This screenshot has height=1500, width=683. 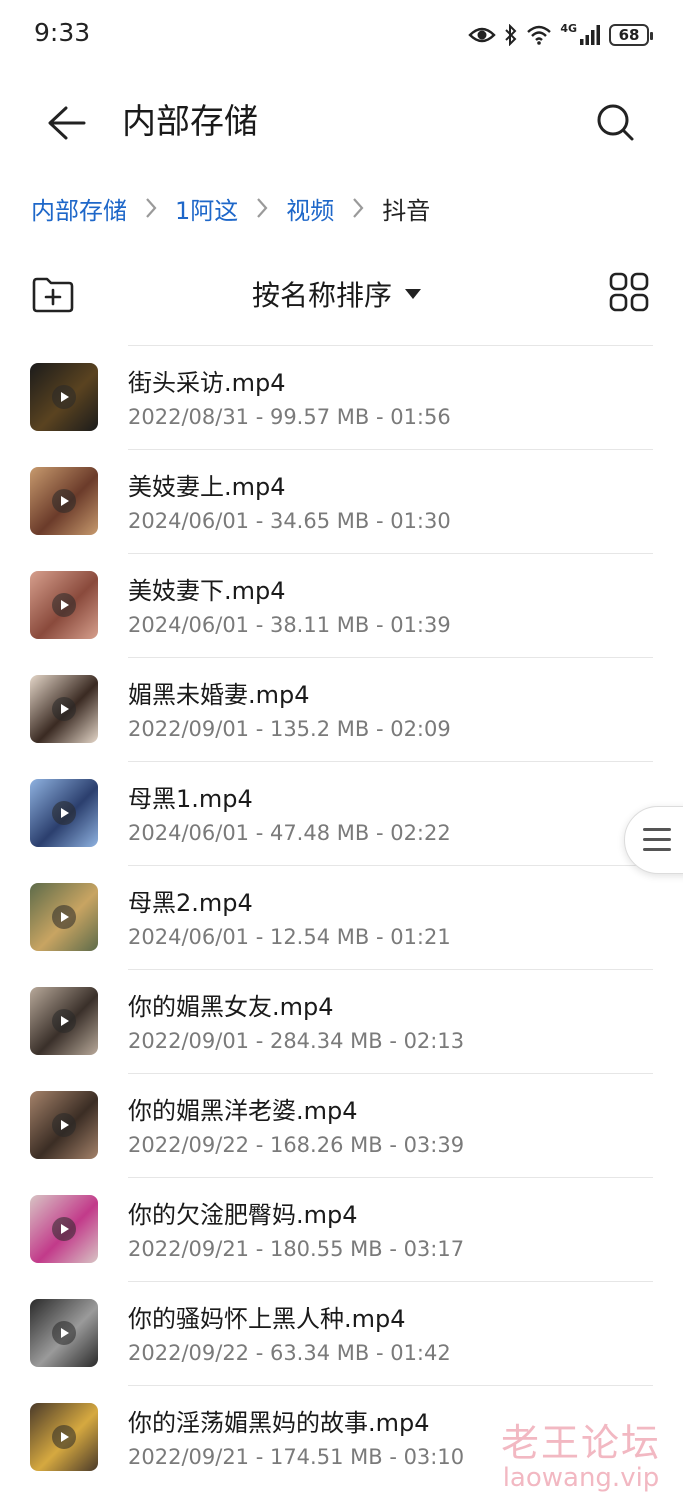 I want to click on search-button, so click(x=616, y=123).